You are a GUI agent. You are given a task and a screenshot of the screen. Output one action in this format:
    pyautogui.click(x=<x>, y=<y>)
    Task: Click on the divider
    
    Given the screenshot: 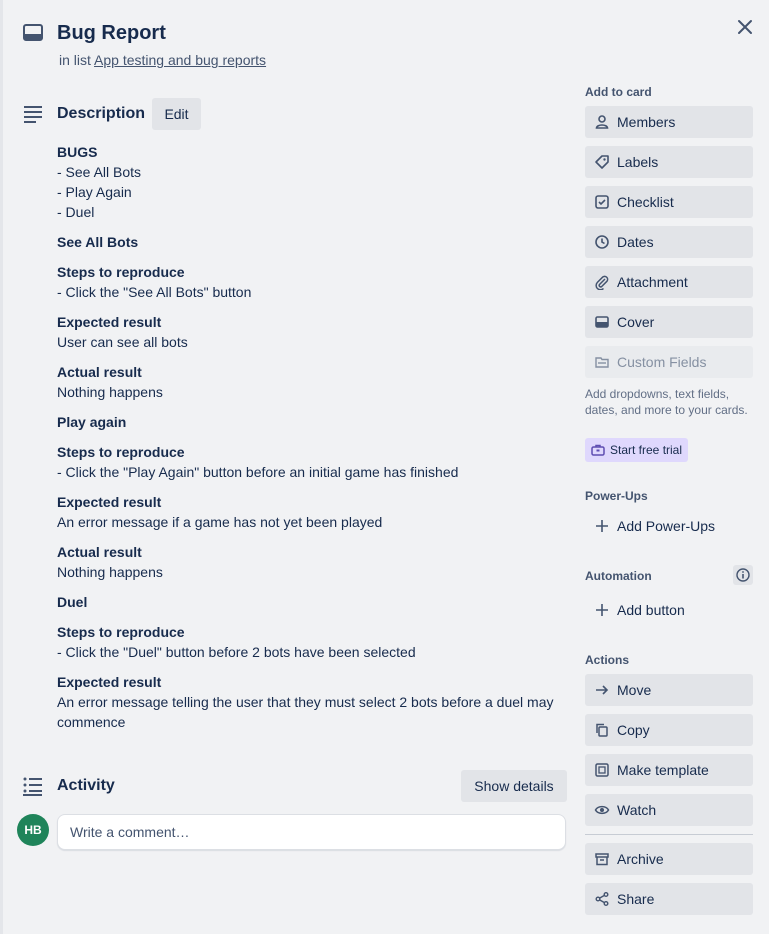 What is the action you would take?
    pyautogui.click(x=669, y=834)
    